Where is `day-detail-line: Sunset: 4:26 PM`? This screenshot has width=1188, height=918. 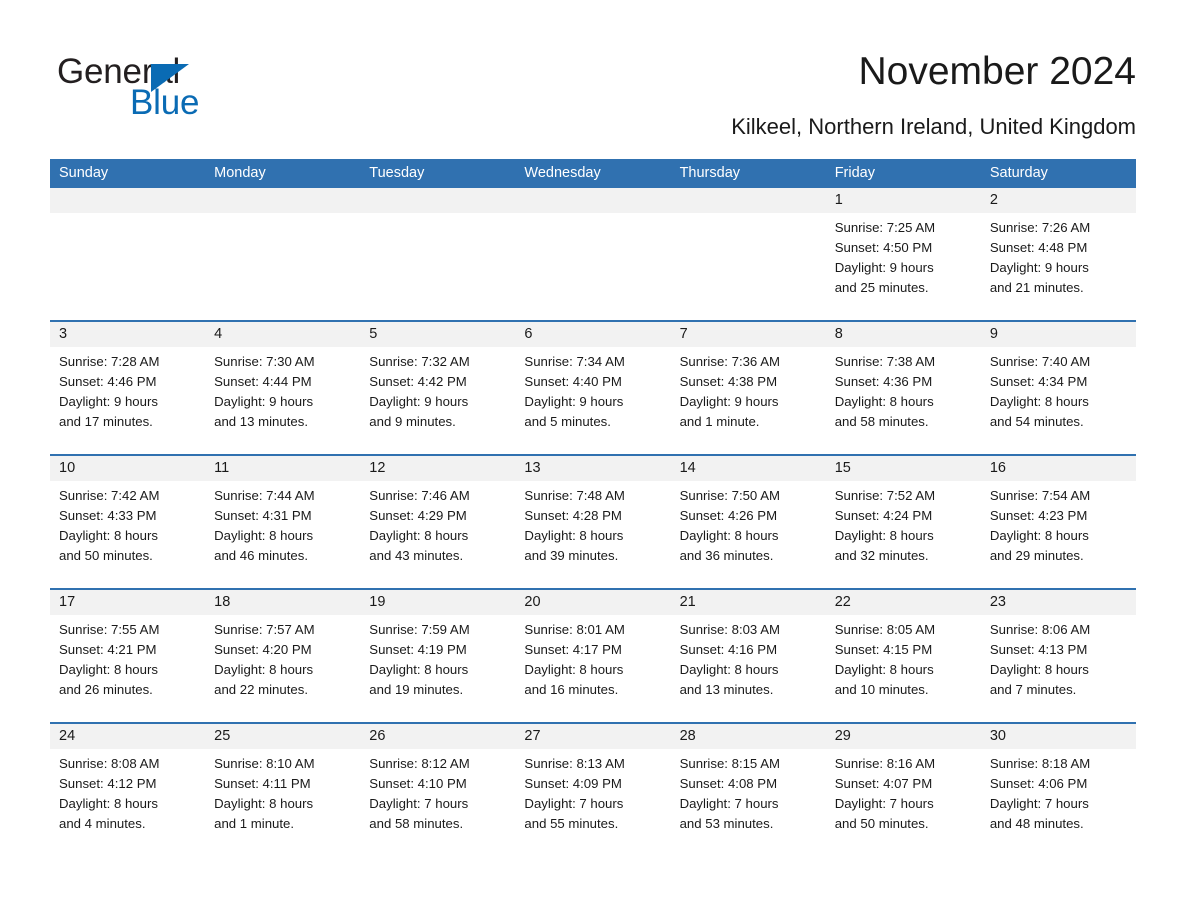
day-detail-line: Sunset: 4:26 PM is located at coordinates (728, 515).